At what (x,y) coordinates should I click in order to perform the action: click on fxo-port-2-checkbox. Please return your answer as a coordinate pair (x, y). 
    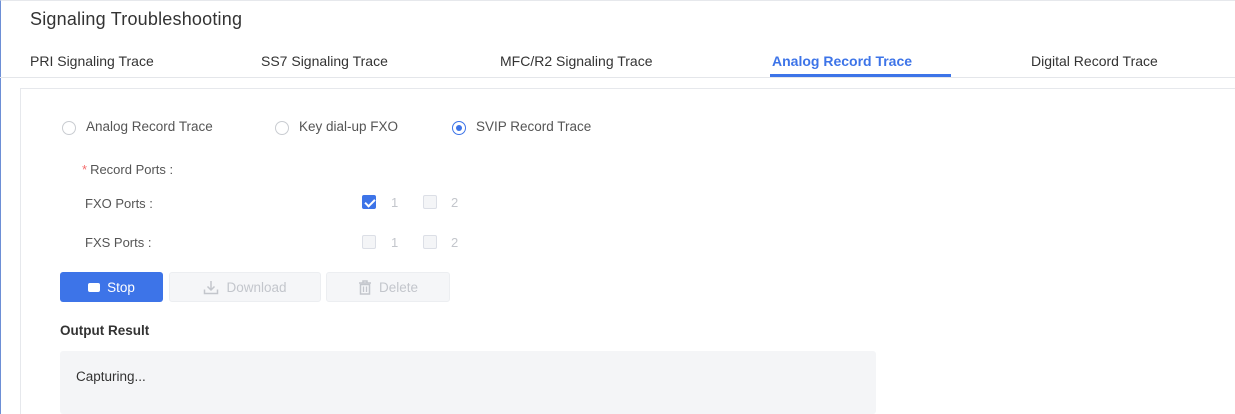
    Looking at the image, I should click on (430, 202).